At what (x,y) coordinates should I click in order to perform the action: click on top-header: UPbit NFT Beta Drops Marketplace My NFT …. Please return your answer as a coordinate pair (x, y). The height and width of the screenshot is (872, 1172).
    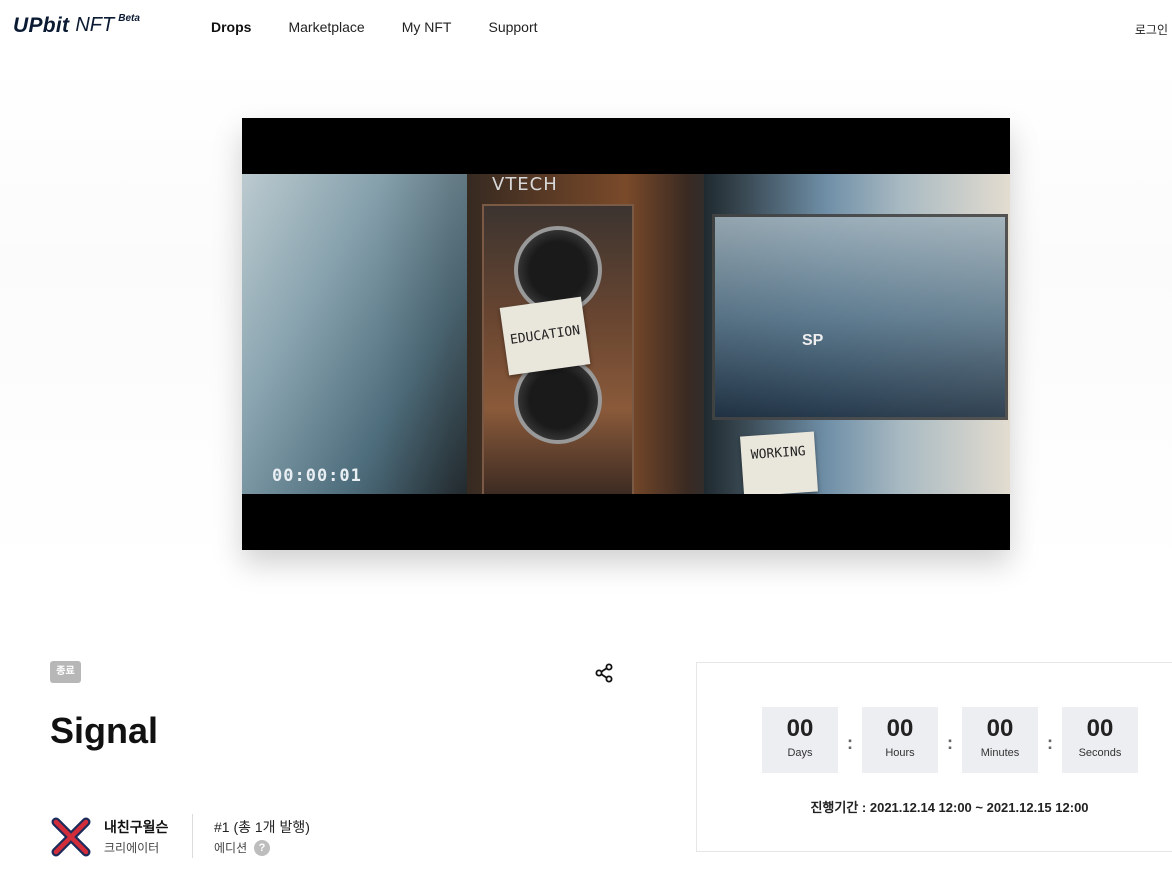
    Looking at the image, I should click on (586, 28).